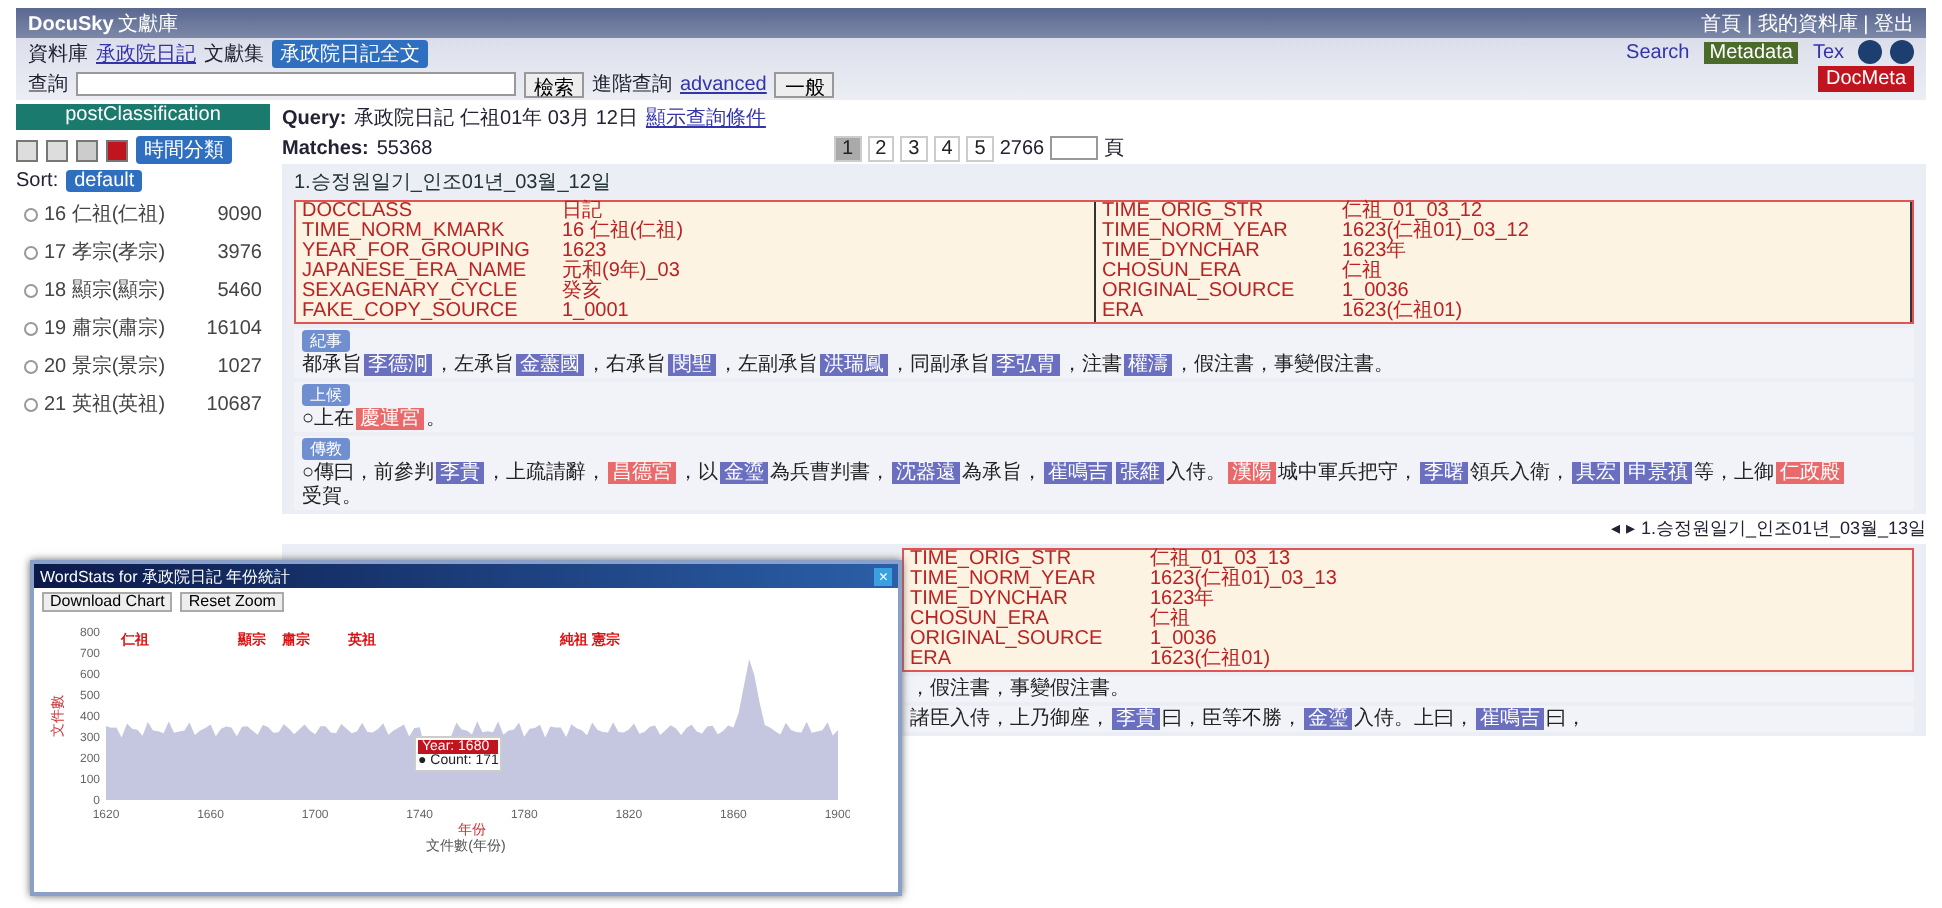  Describe the element at coordinates (325, 148) in the screenshot. I see `matches-label: Matches:` at that location.